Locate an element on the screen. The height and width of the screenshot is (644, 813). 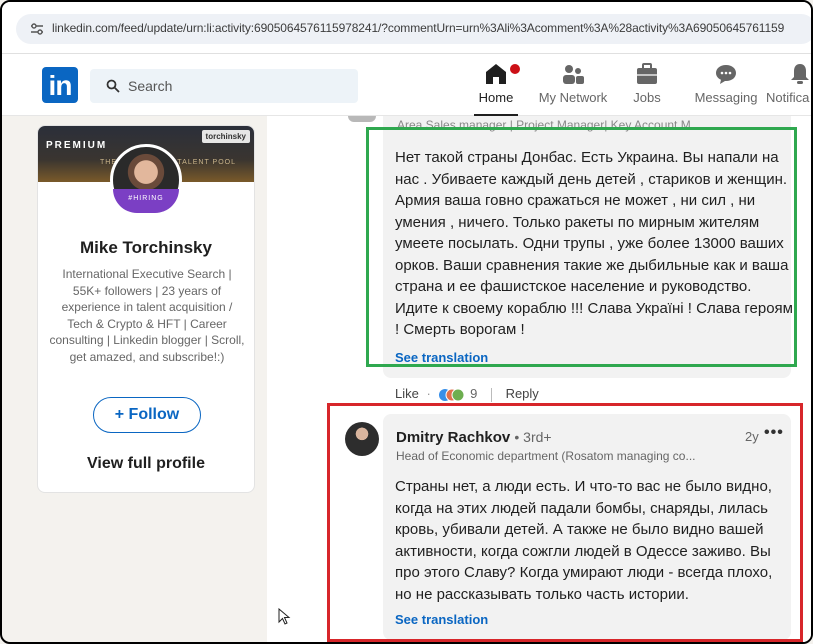
nav-jobs-label: Jobs is located at coordinates (647, 97).